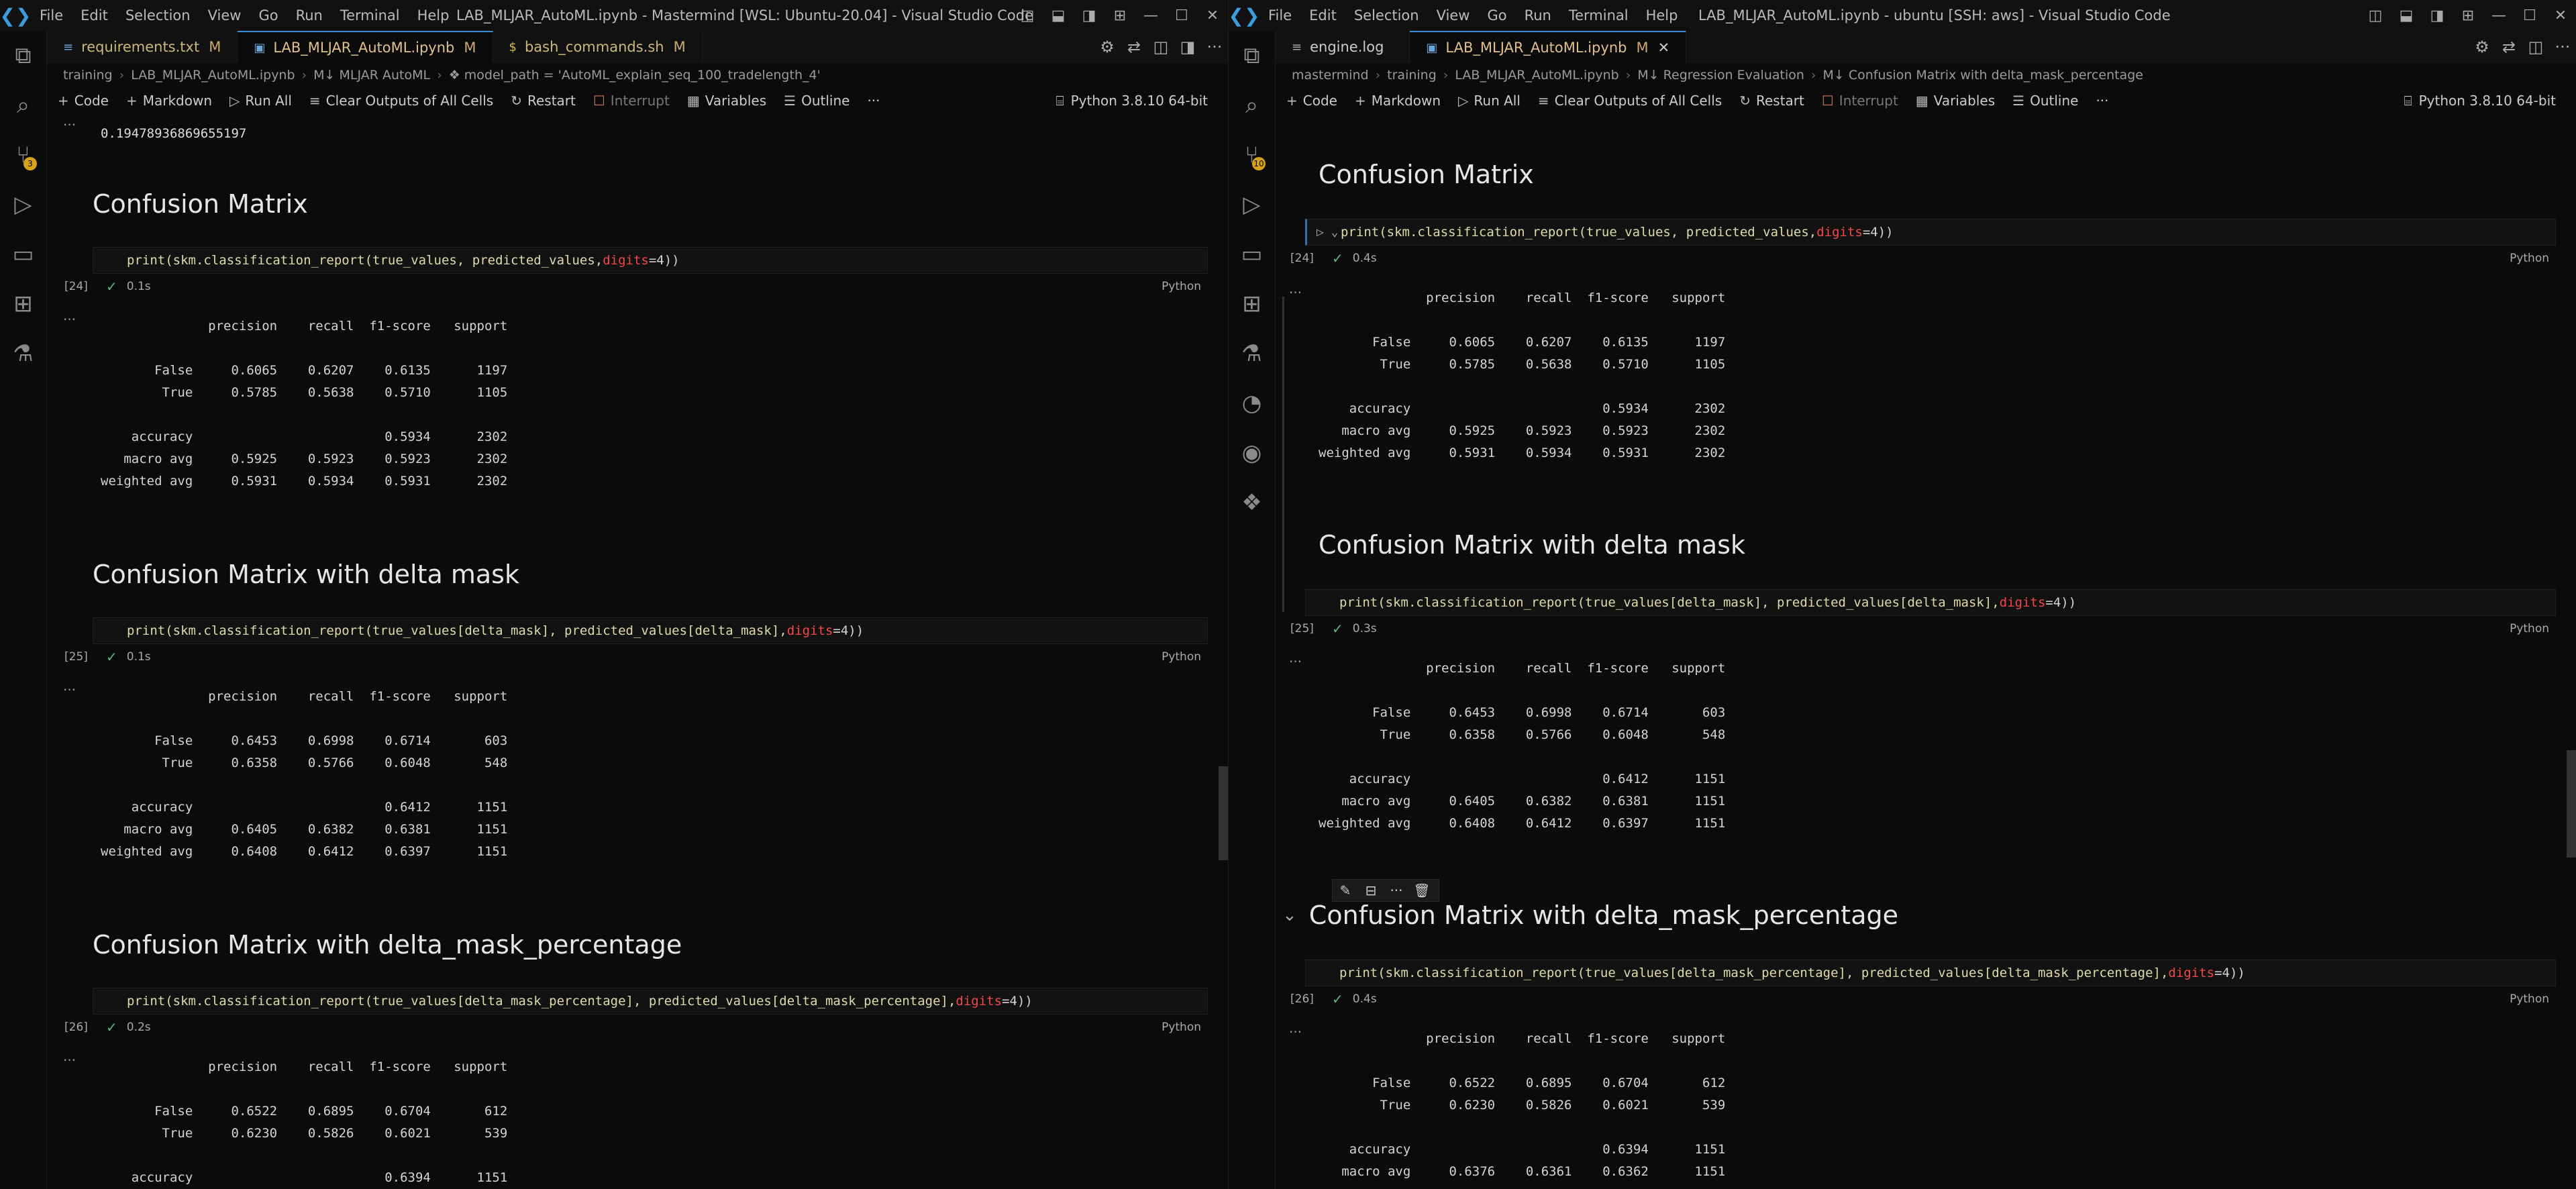 The image size is (2576, 1189). What do you see at coordinates (1343, 47) in the screenshot?
I see `tab-engine-log: ≡ engine.log` at bounding box center [1343, 47].